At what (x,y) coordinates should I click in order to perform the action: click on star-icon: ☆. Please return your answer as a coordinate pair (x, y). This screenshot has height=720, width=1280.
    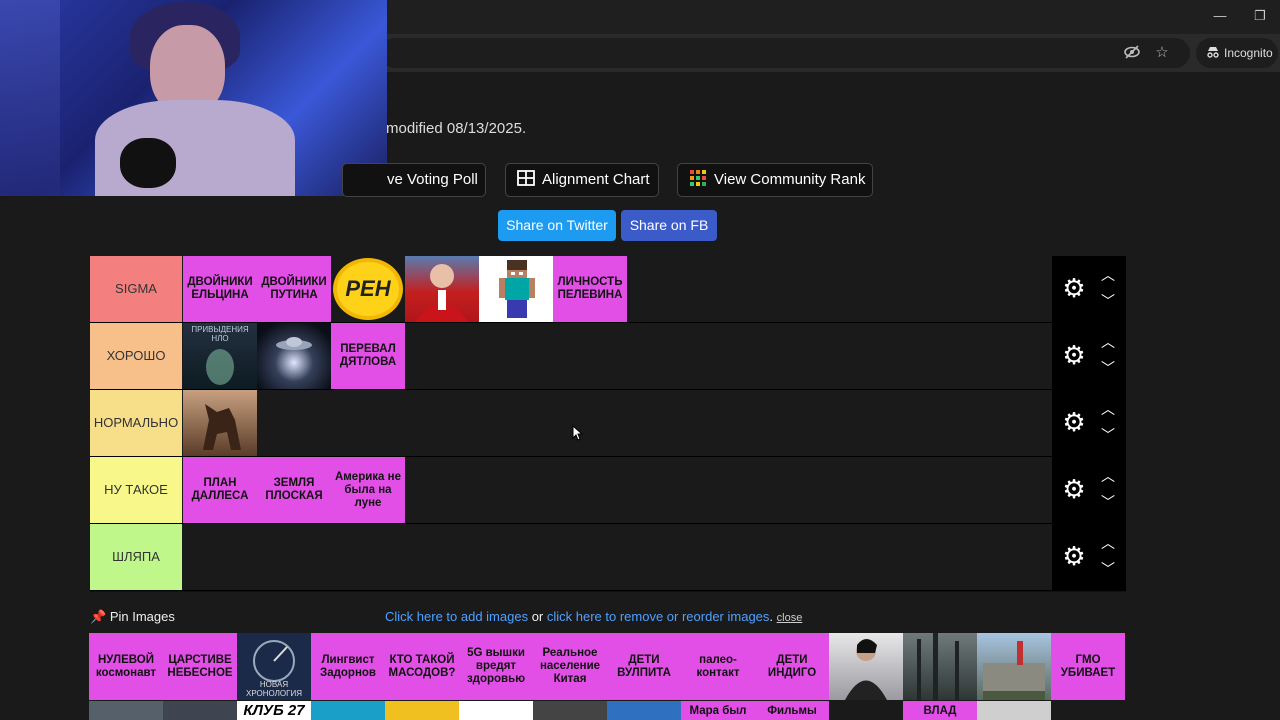
    Looking at the image, I should click on (1162, 53).